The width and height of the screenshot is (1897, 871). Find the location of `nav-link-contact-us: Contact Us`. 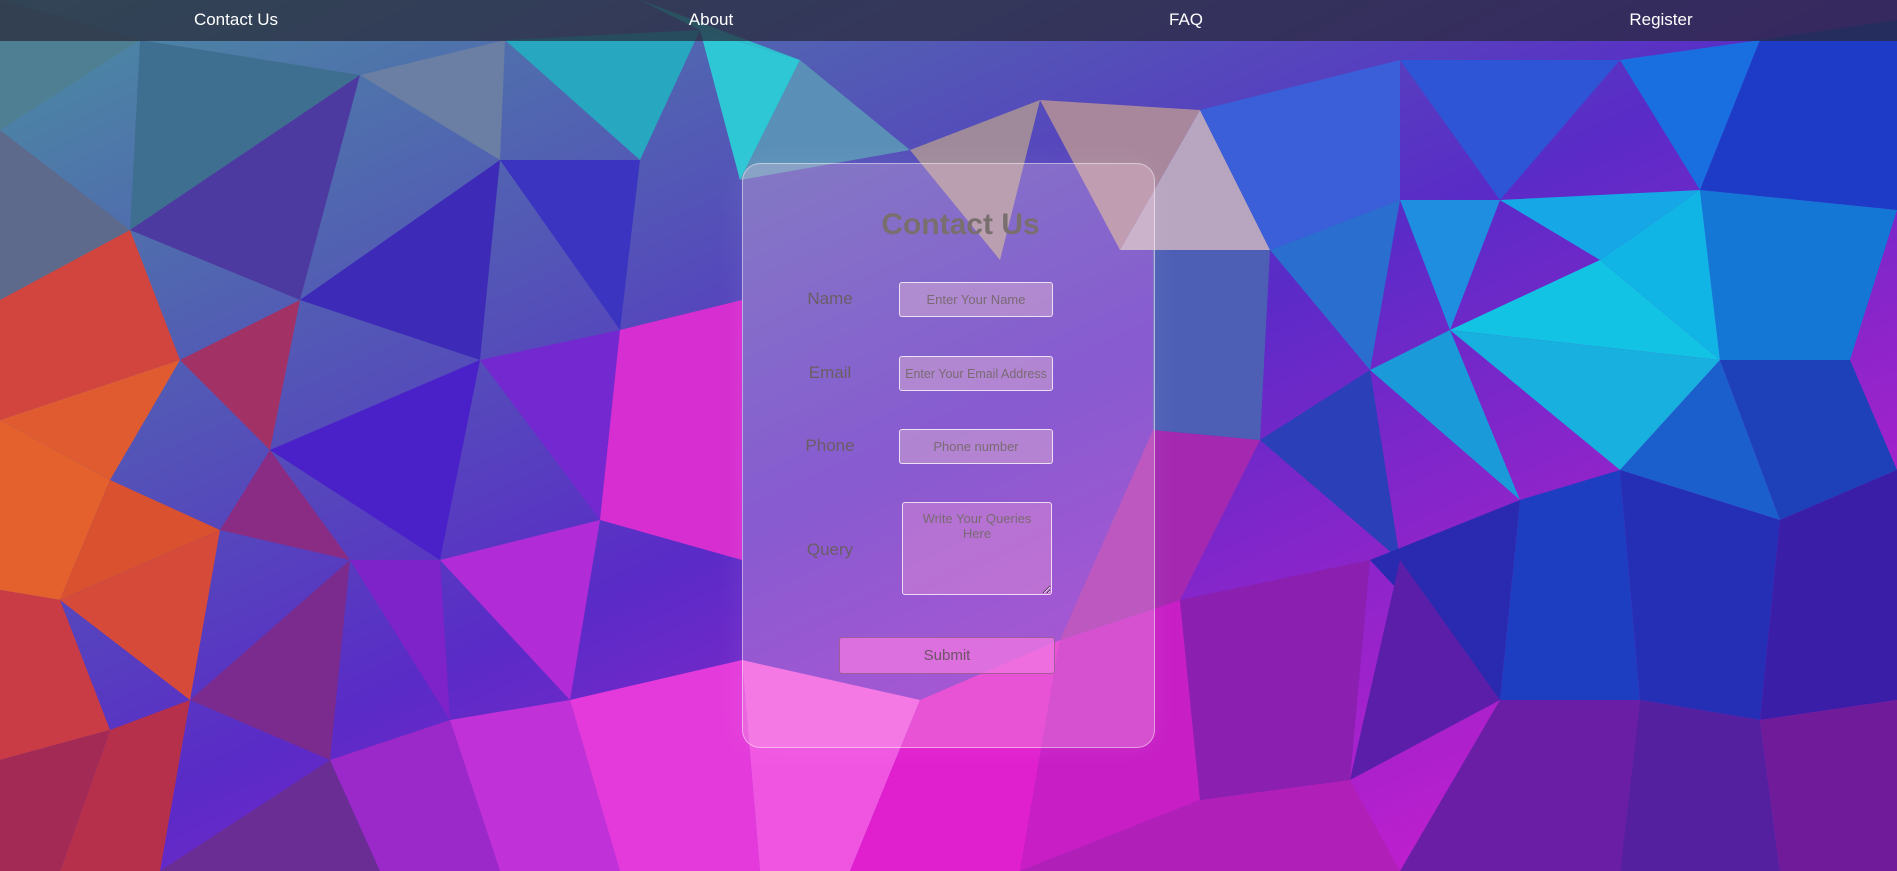

nav-link-contact-us: Contact Us is located at coordinates (236, 20).